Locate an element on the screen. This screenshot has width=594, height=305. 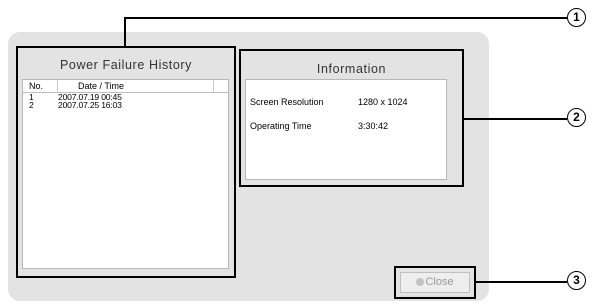
screen-resolution-value: 1280 x 1024 is located at coordinates (383, 102).